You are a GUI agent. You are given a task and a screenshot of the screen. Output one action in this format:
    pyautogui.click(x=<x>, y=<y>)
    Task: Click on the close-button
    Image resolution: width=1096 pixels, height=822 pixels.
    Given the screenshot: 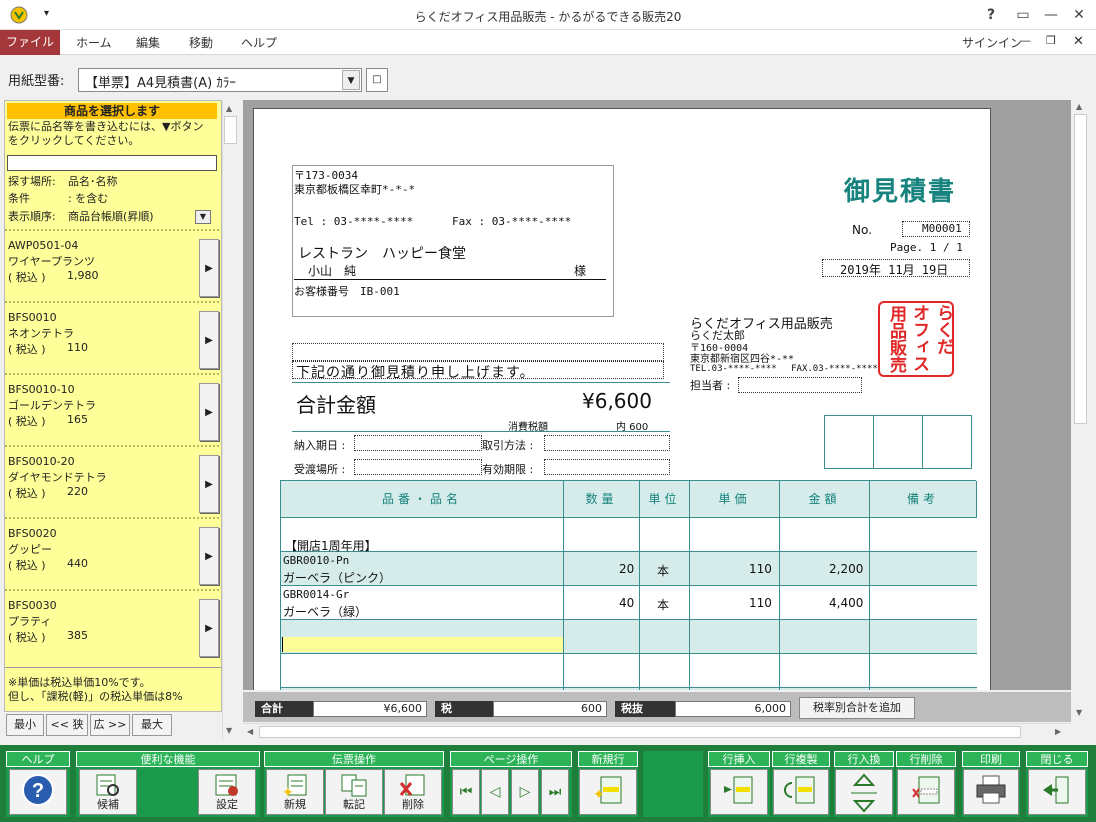 What is the action you would take?
    pyautogui.click(x=1057, y=792)
    